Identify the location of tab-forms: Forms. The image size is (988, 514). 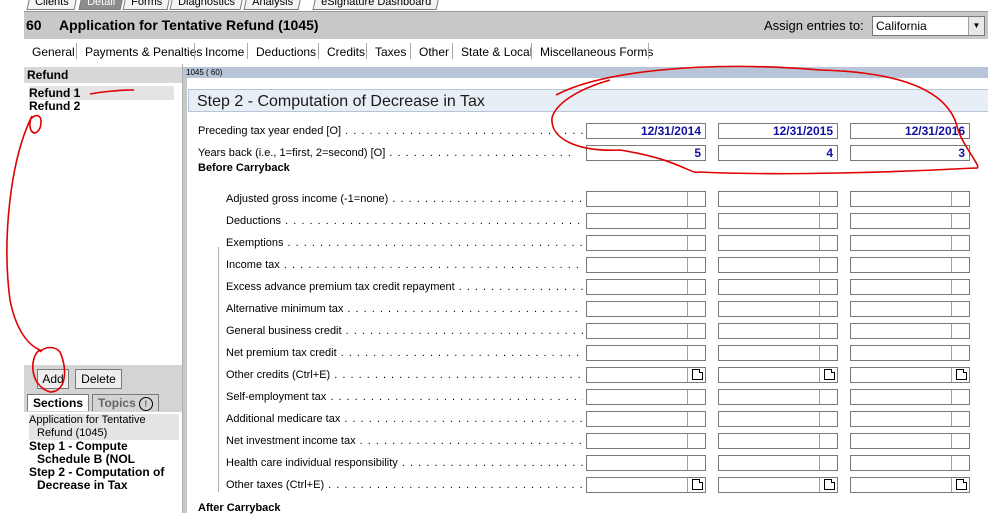
(146, 5).